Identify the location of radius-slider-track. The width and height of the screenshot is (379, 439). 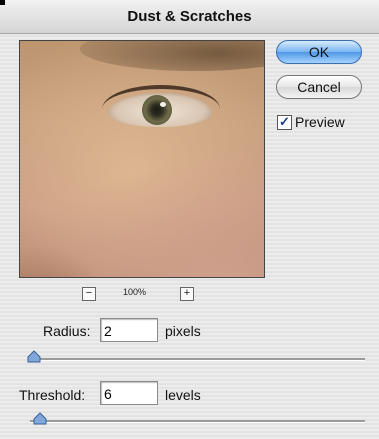
(197, 359).